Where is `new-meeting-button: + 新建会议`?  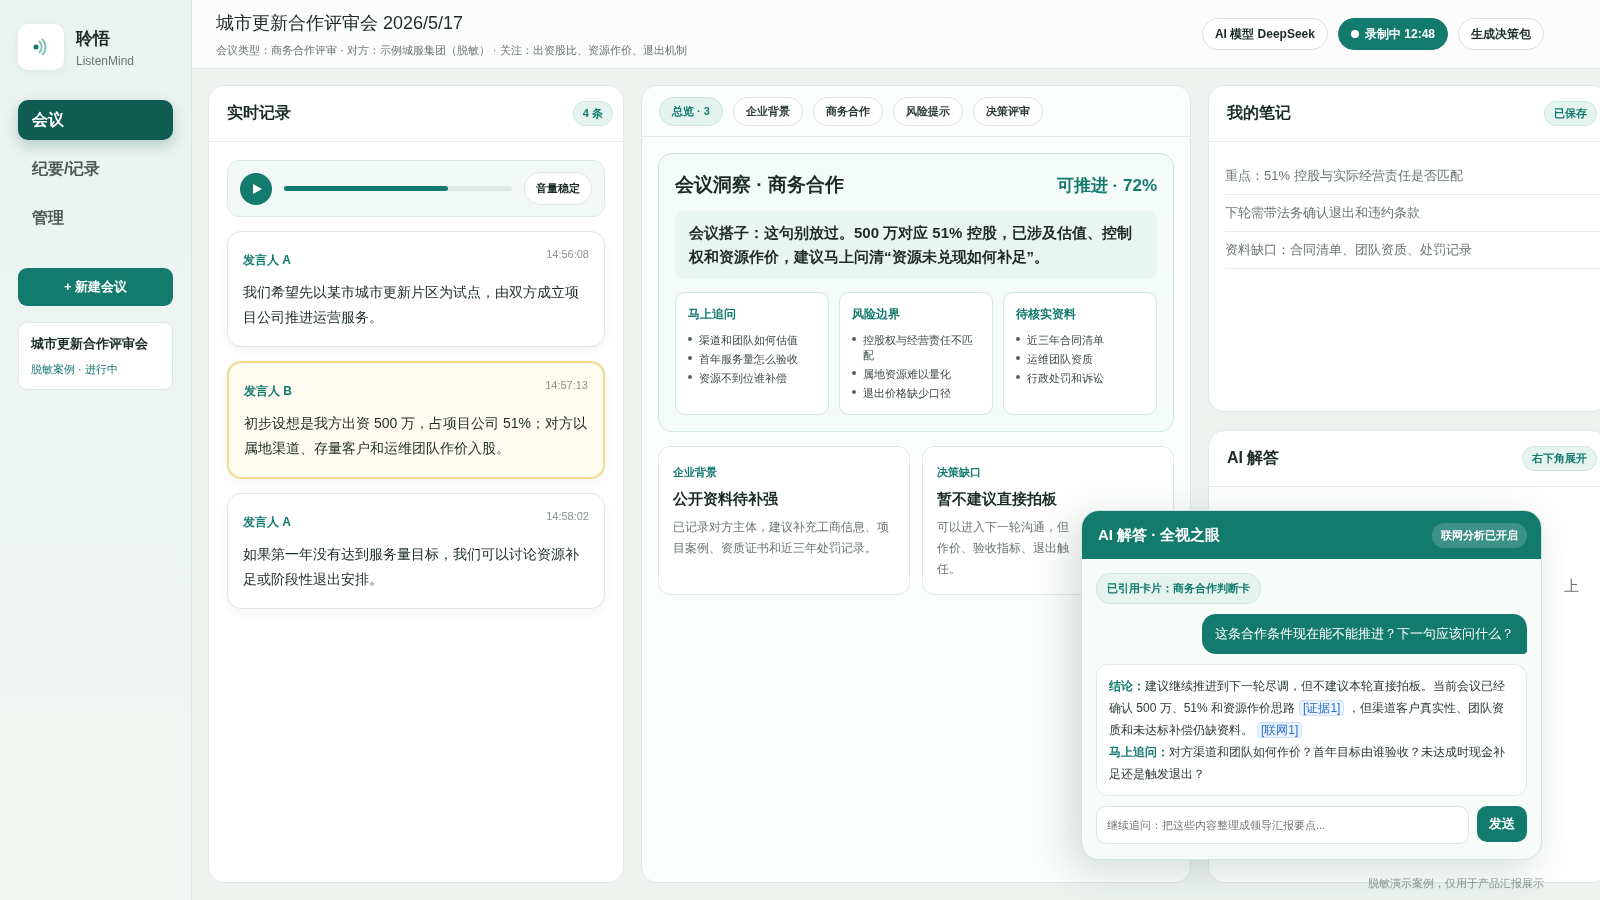 new-meeting-button: + 新建会议 is located at coordinates (95, 287).